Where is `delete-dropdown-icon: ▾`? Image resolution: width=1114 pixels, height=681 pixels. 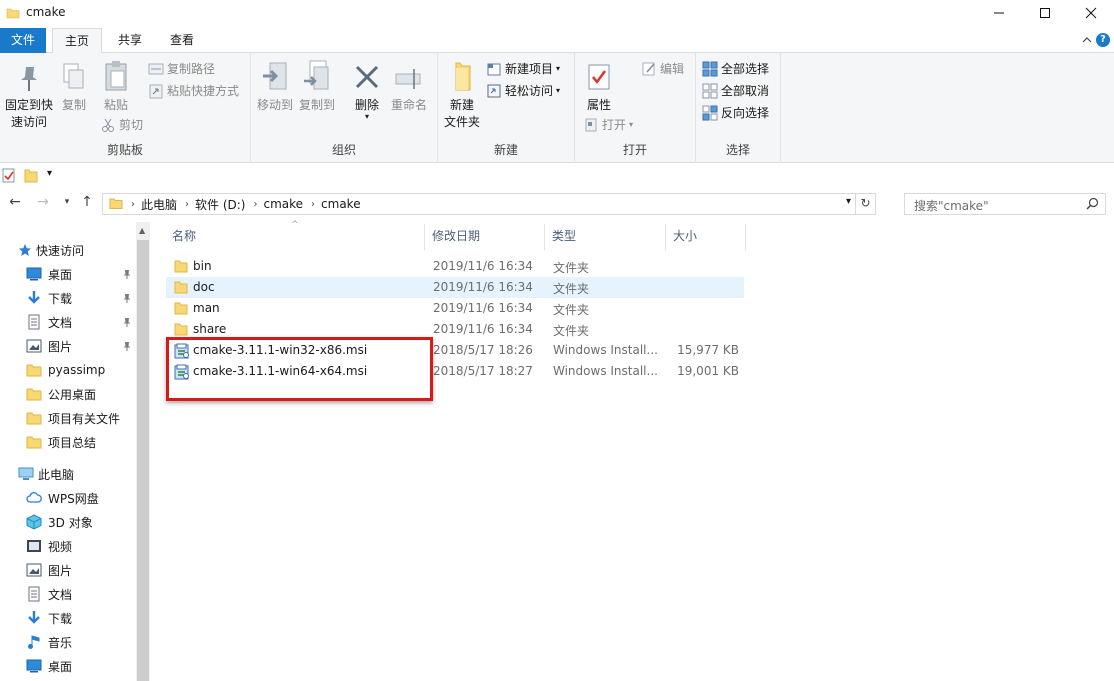
delete-dropdown-icon: ▾ is located at coordinates (367, 117).